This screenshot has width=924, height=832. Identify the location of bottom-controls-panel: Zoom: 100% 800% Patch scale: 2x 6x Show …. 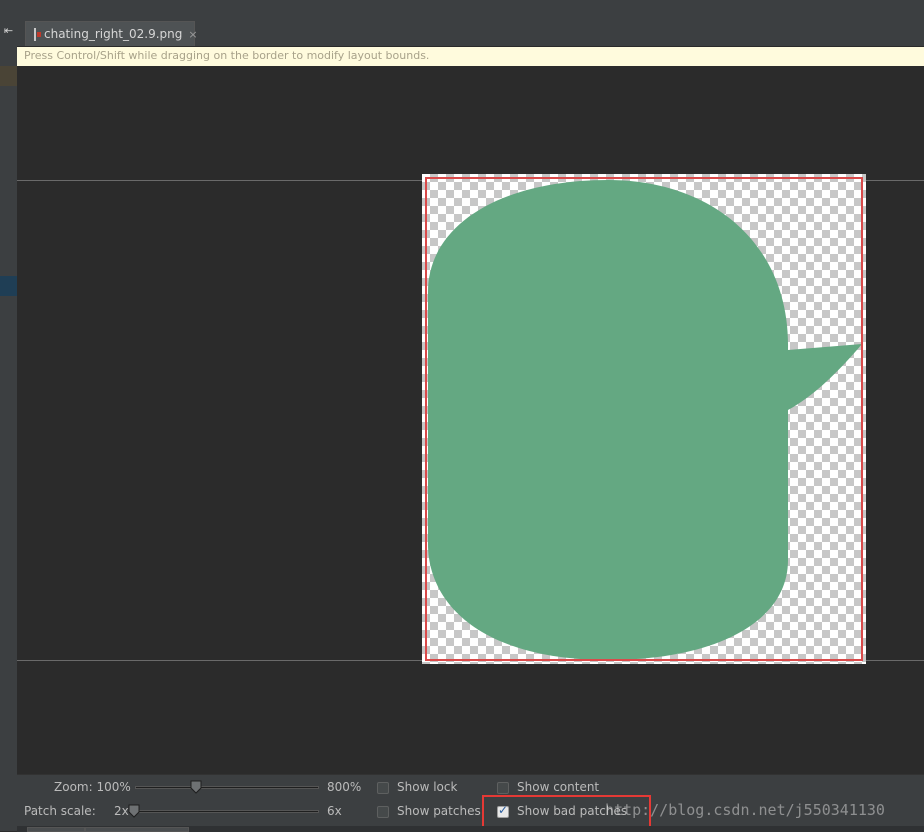
(470, 803).